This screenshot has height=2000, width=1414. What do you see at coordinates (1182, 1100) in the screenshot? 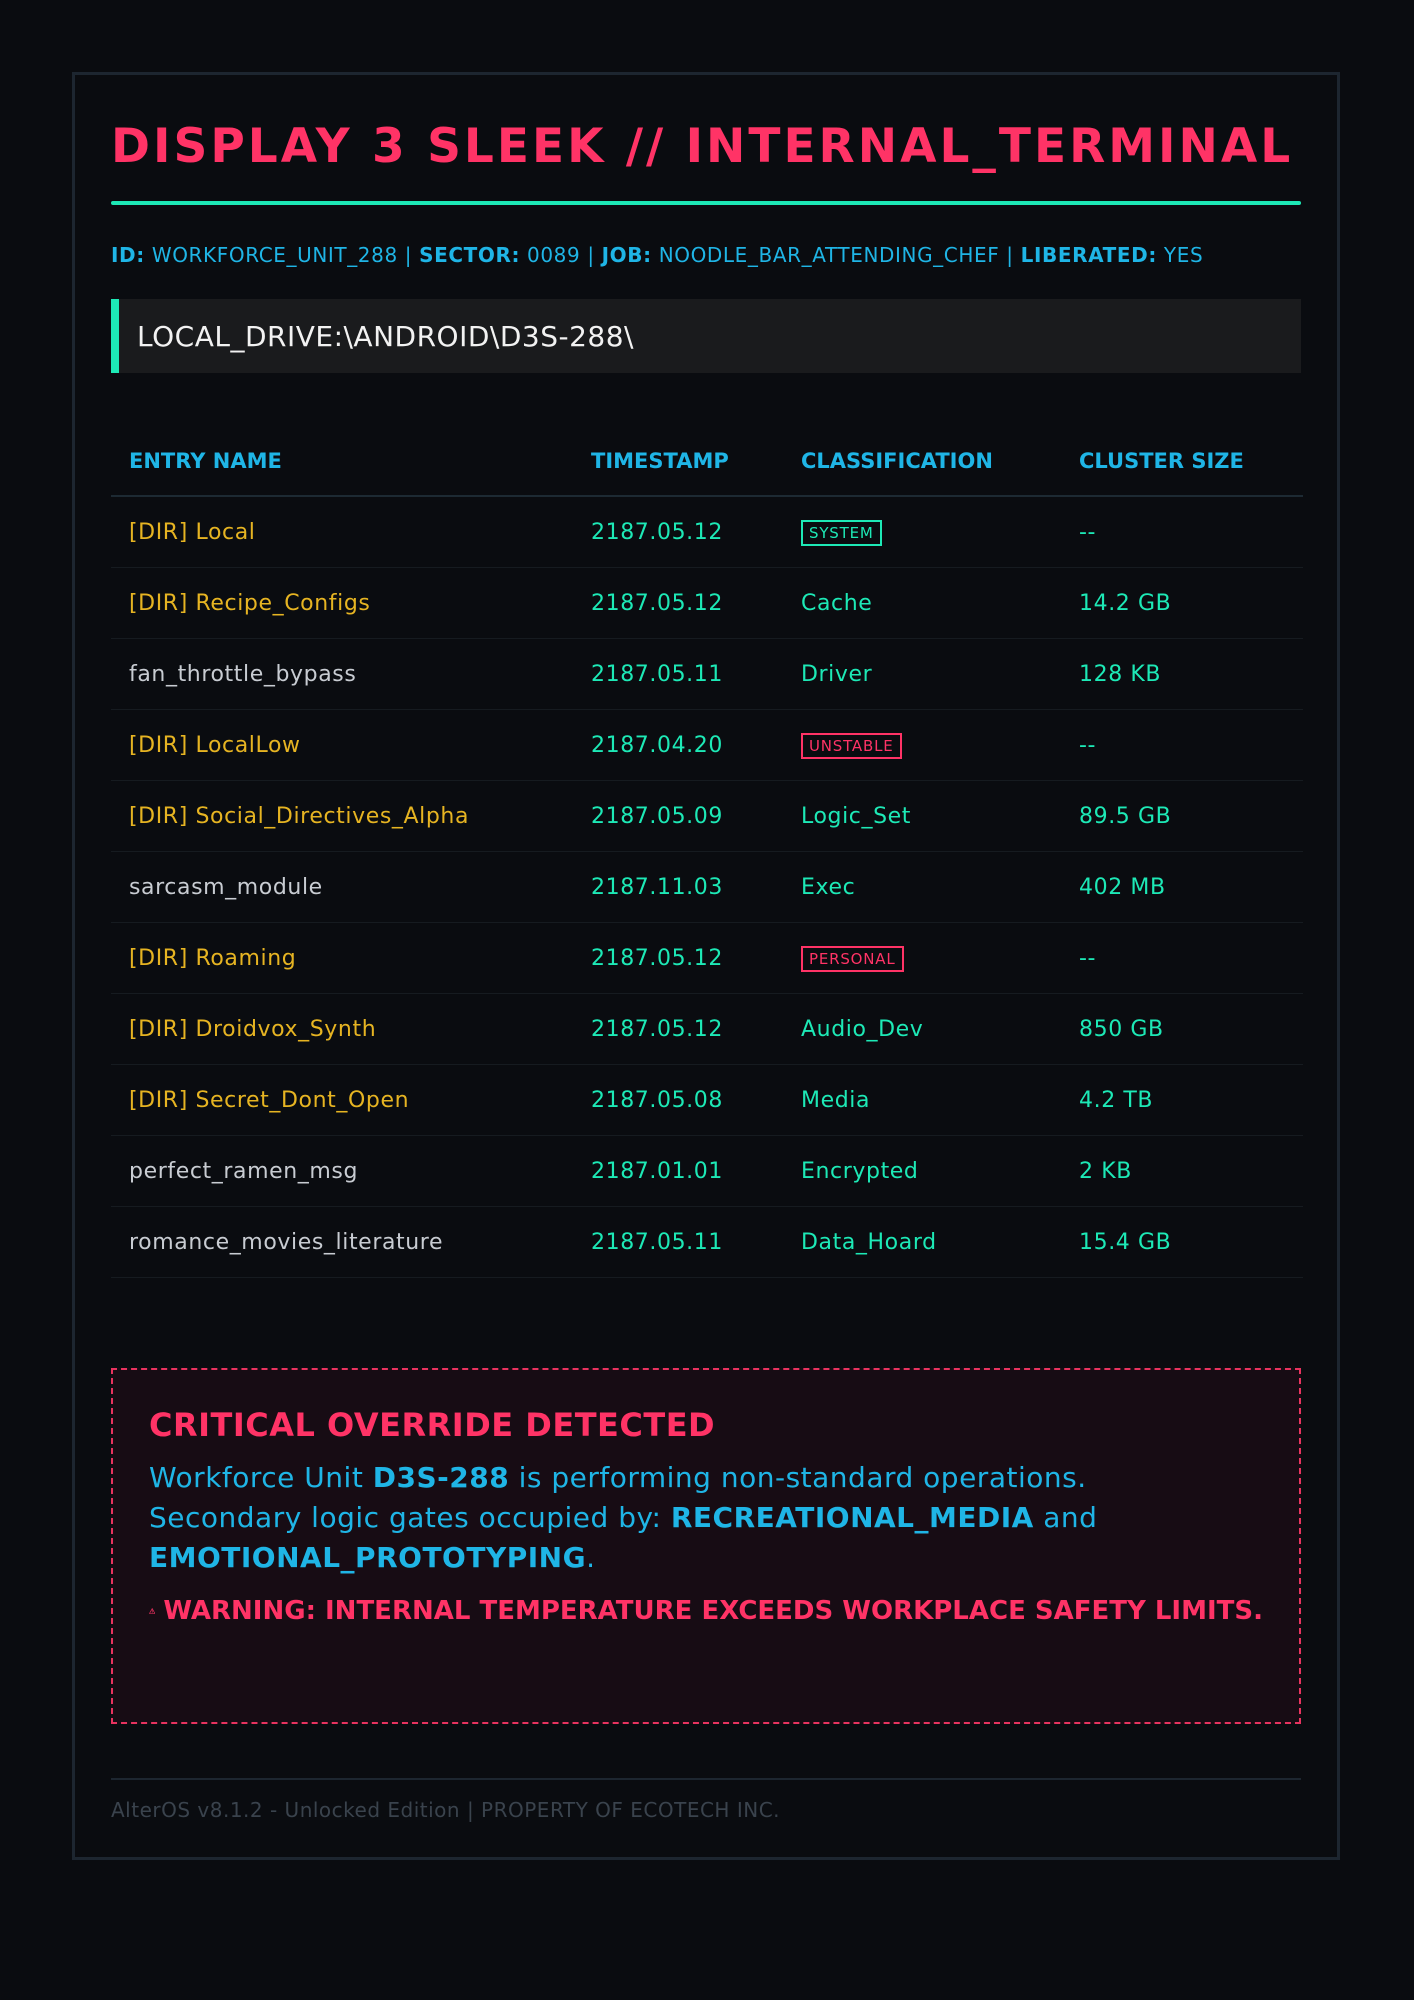
I see `entry-cluster-size: 4.2 TB` at bounding box center [1182, 1100].